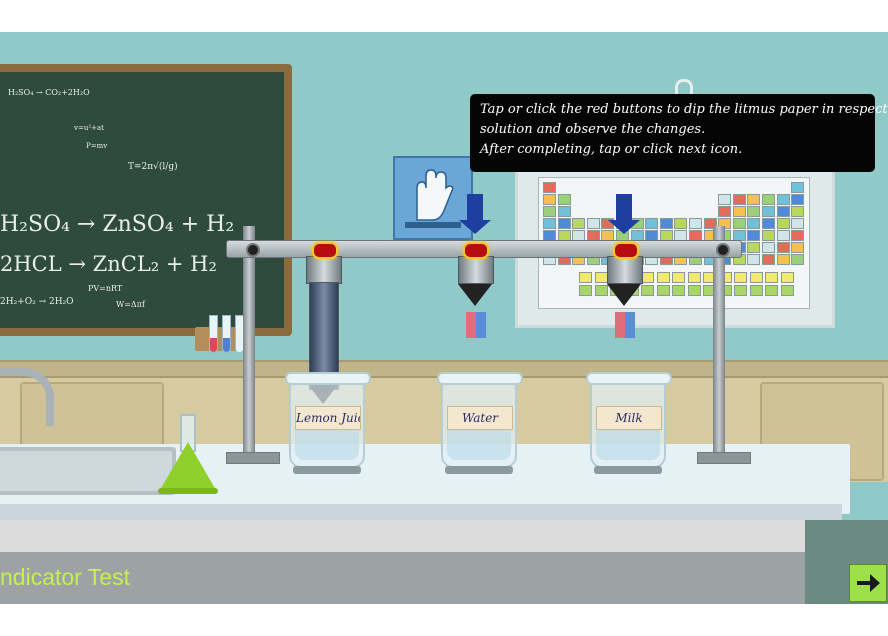 The width and height of the screenshot is (888, 636). I want to click on faucet, so click(27, 397).